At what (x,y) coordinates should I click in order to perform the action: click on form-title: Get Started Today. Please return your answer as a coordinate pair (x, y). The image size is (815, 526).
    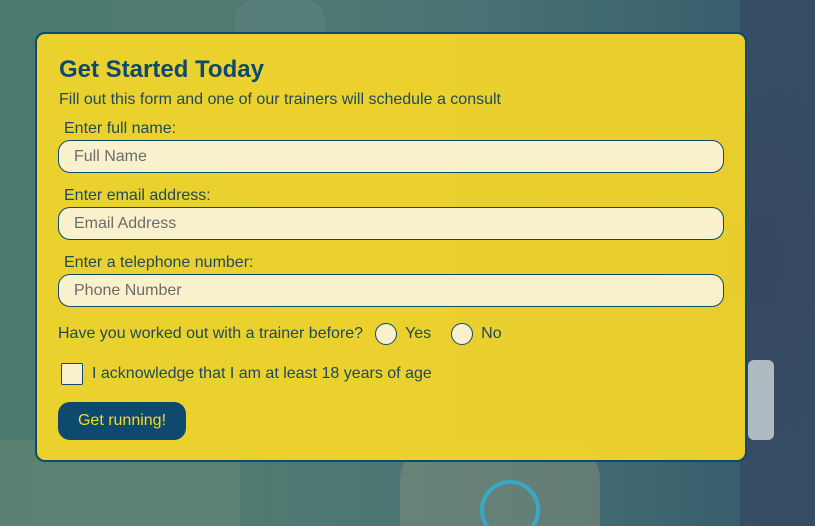
    Looking at the image, I should click on (161, 69).